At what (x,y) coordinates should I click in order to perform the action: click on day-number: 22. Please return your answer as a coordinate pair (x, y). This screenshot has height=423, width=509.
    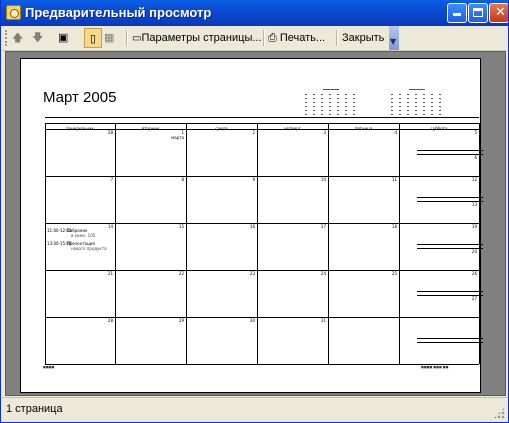
    Looking at the image, I should click on (181, 273).